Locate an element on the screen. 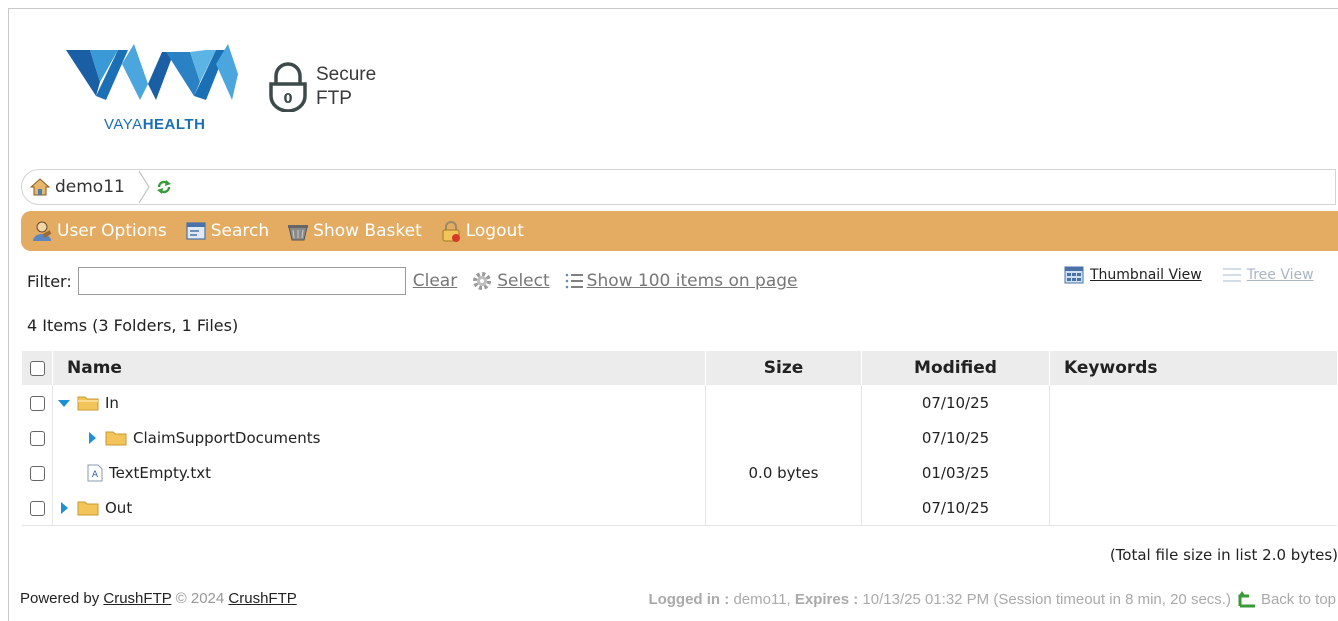 The height and width of the screenshot is (621, 1338). text-file-icon: A is located at coordinates (95, 472).